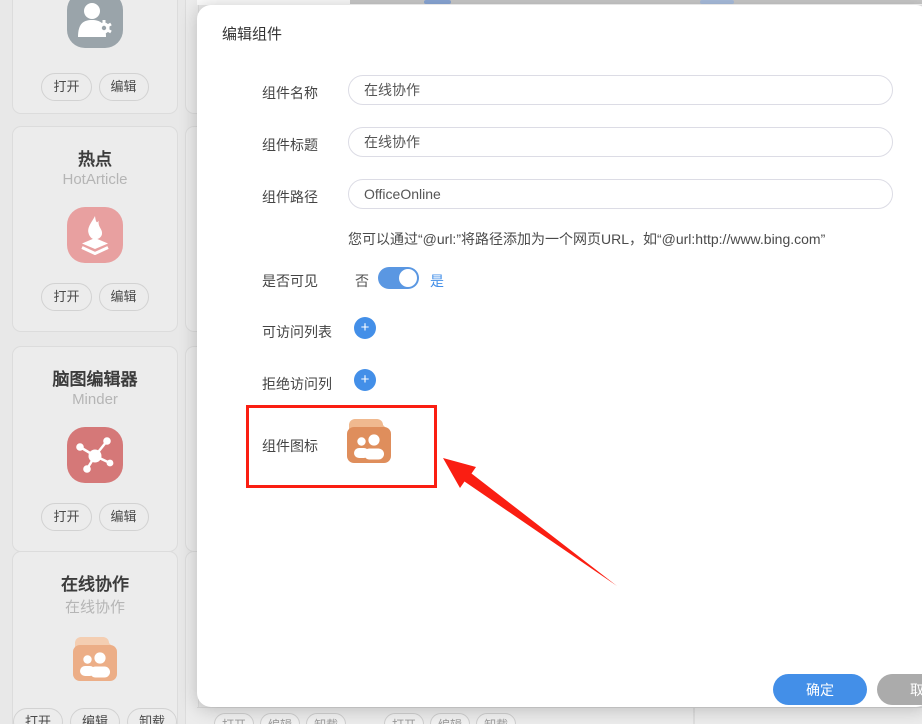 Image resolution: width=922 pixels, height=724 pixels. Describe the element at coordinates (95, 399) in the screenshot. I see `card-subtitle: Minder` at that location.